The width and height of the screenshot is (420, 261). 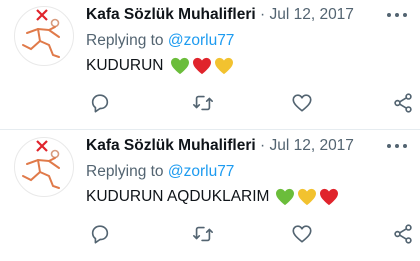 What do you see at coordinates (178, 196) in the screenshot?
I see `tweet-body: KUDURUN AQDUKLARIM` at bounding box center [178, 196].